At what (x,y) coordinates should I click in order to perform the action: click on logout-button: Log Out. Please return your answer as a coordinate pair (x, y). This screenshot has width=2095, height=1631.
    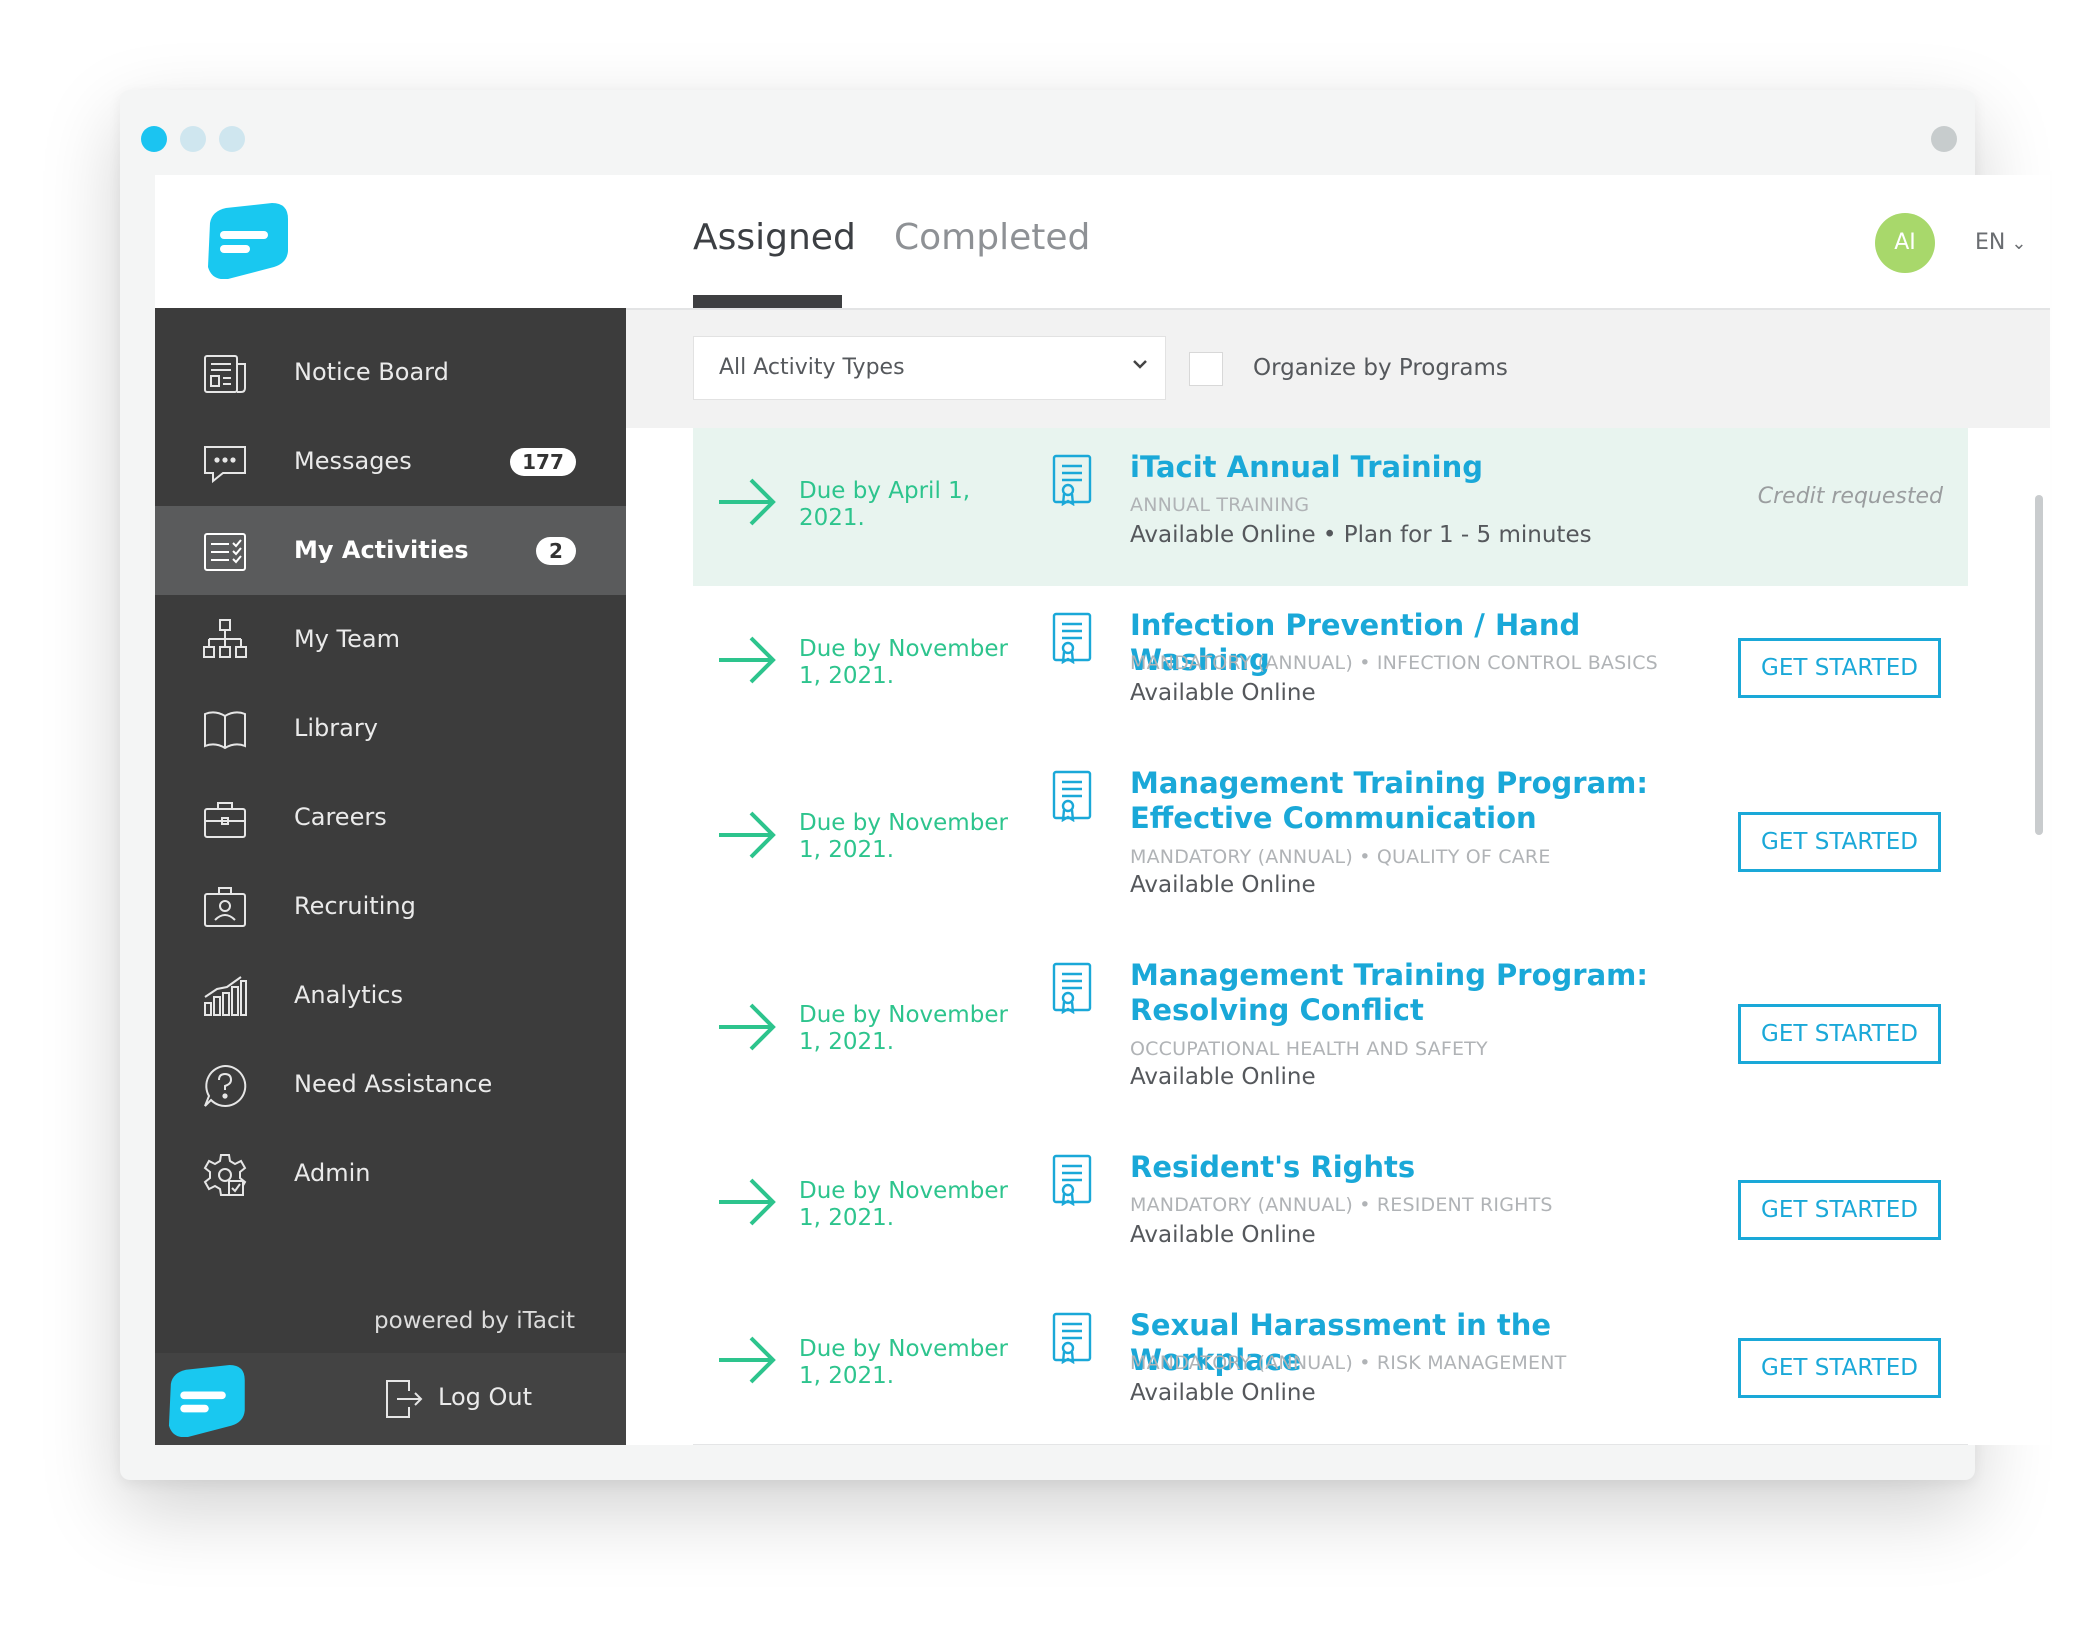
    Looking at the image, I should click on (459, 1399).